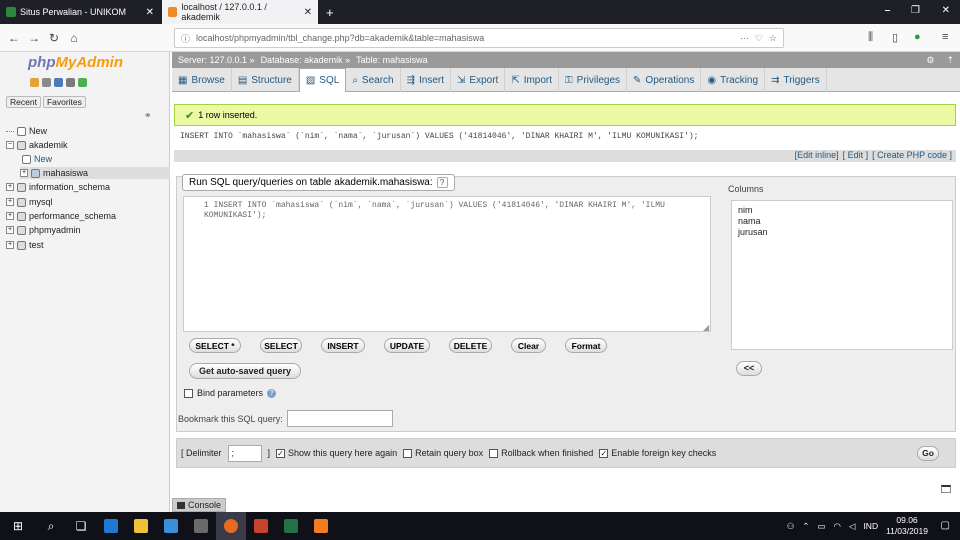  What do you see at coordinates (392, 60) in the screenshot?
I see `breadcrumb-table: Table: mahasiswa` at bounding box center [392, 60].